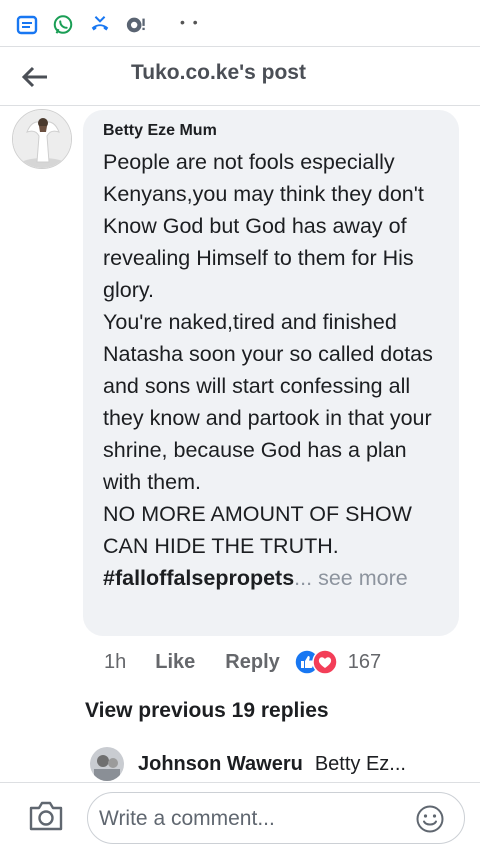 The image size is (480, 854). I want to click on reply-avatar, so click(107, 764).